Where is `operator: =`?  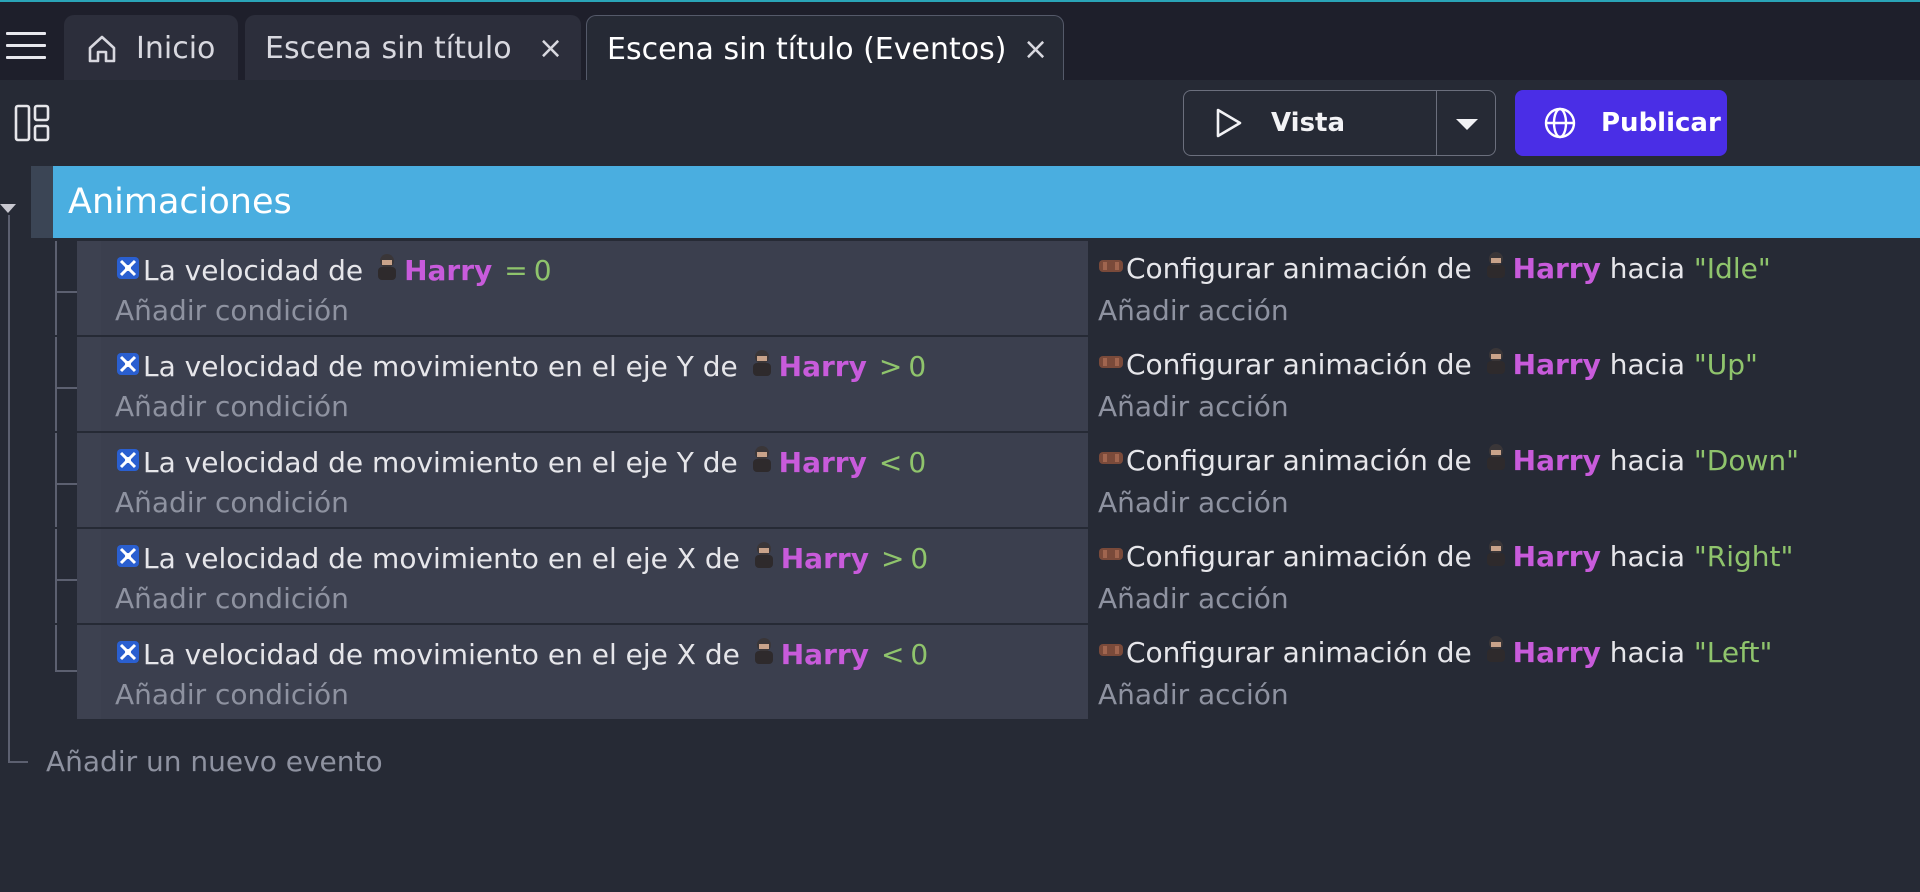 operator: = is located at coordinates (516, 270).